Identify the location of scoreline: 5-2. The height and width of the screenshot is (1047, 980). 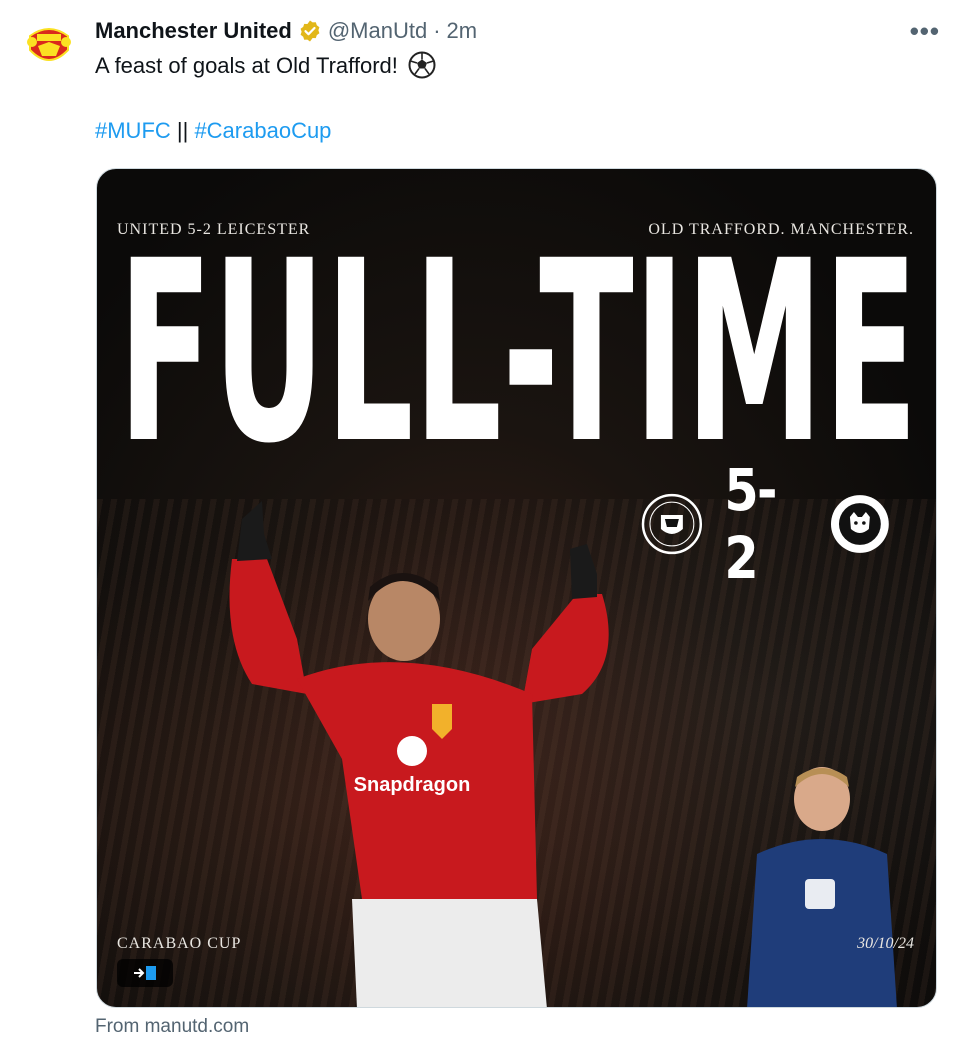
(766, 524).